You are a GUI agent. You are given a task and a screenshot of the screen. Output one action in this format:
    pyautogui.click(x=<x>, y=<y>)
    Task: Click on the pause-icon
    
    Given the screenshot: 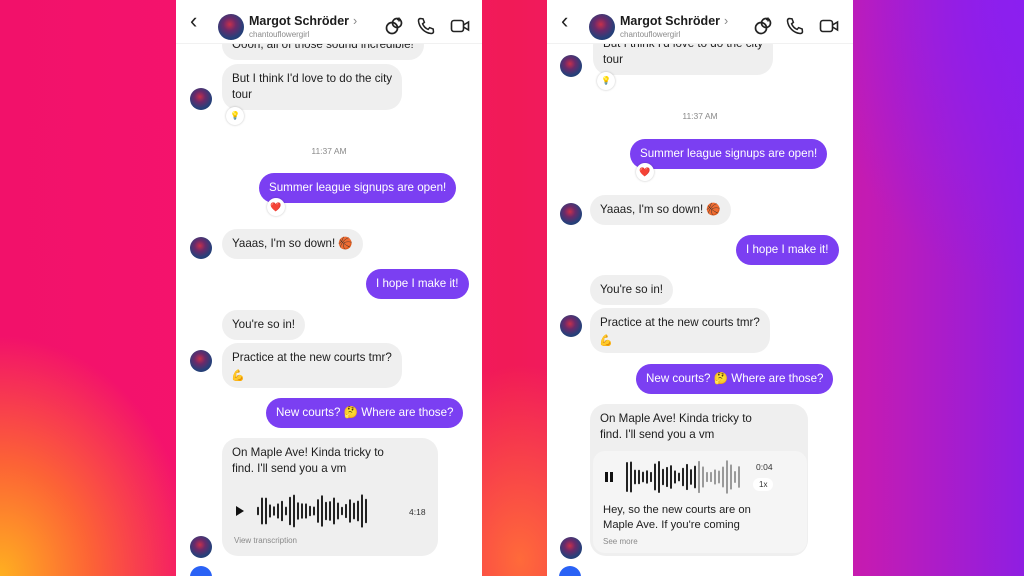 What is the action you would take?
    pyautogui.click(x=609, y=477)
    